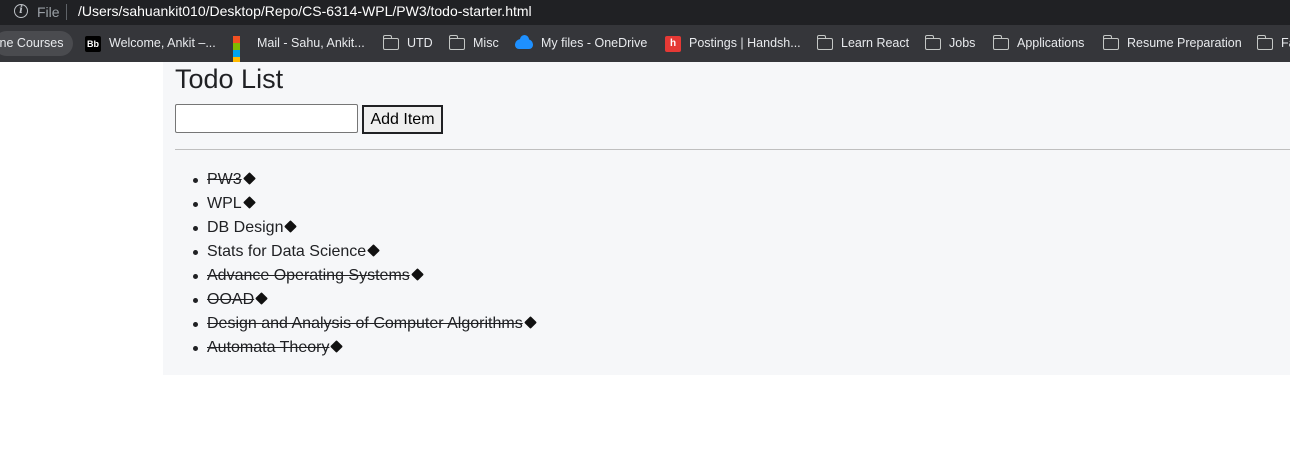 The width and height of the screenshot is (1290, 452). Describe the element at coordinates (286, 251) in the screenshot. I see `todo-item-text: Stats for Data Science` at that location.